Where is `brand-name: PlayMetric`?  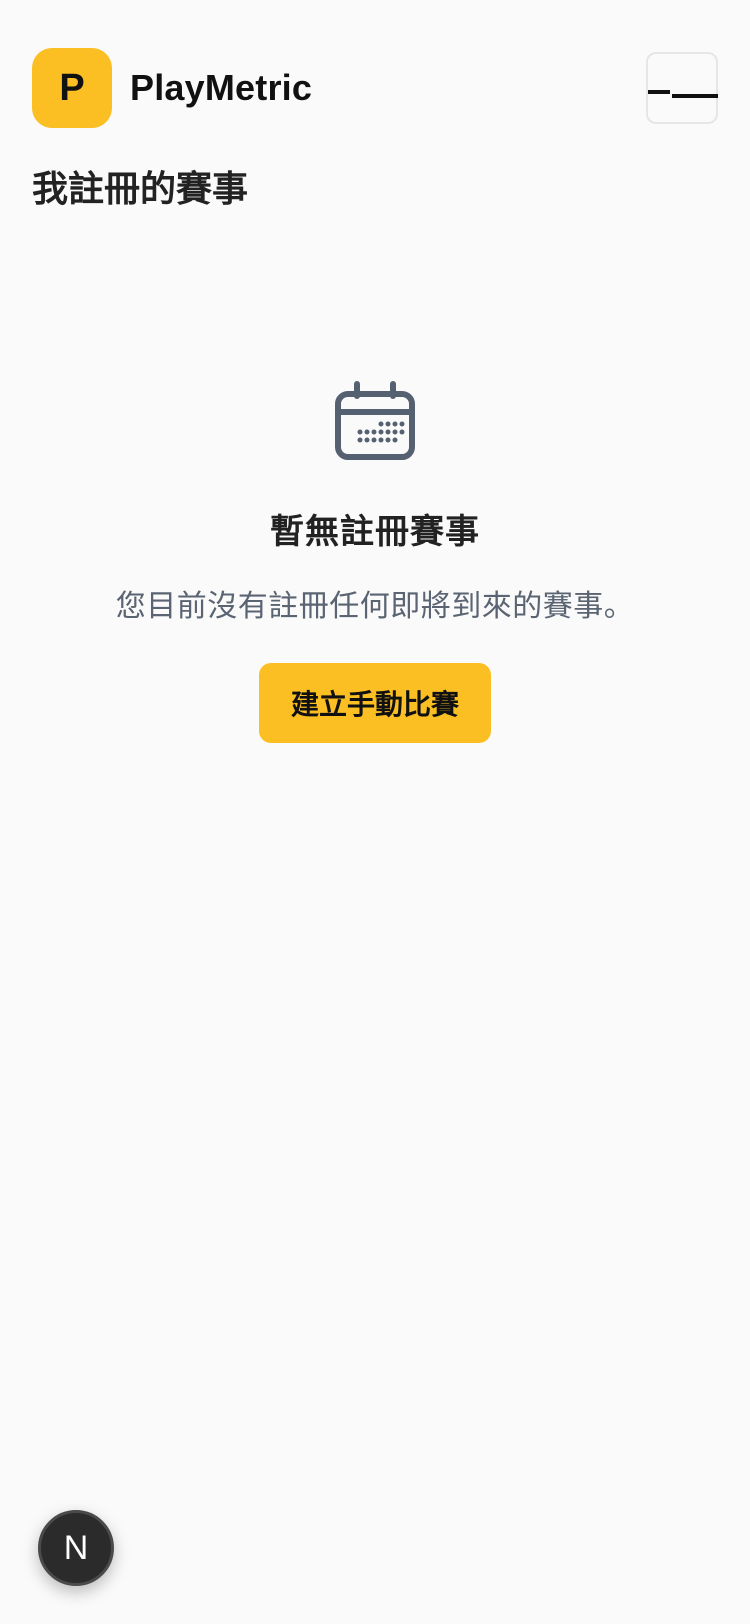
brand-name: PlayMetric is located at coordinates (221, 87).